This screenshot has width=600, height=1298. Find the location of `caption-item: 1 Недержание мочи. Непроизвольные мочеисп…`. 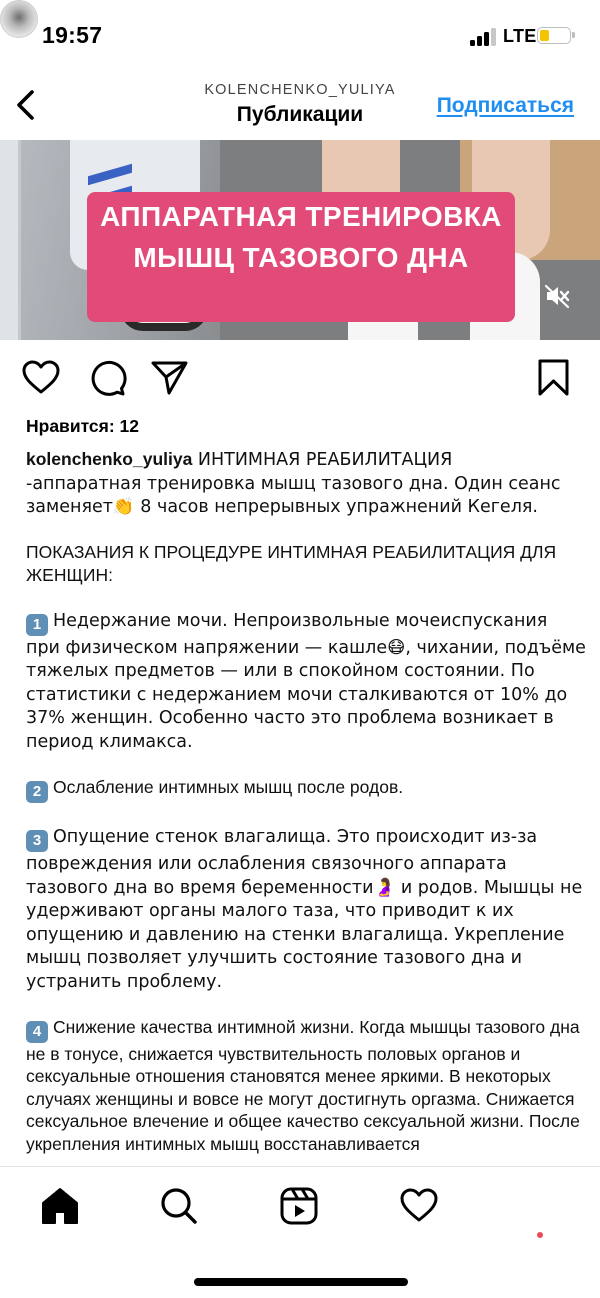

caption-item: 1 Недержание мочи. Непроизвольные мочеисп… is located at coordinates (306, 681).